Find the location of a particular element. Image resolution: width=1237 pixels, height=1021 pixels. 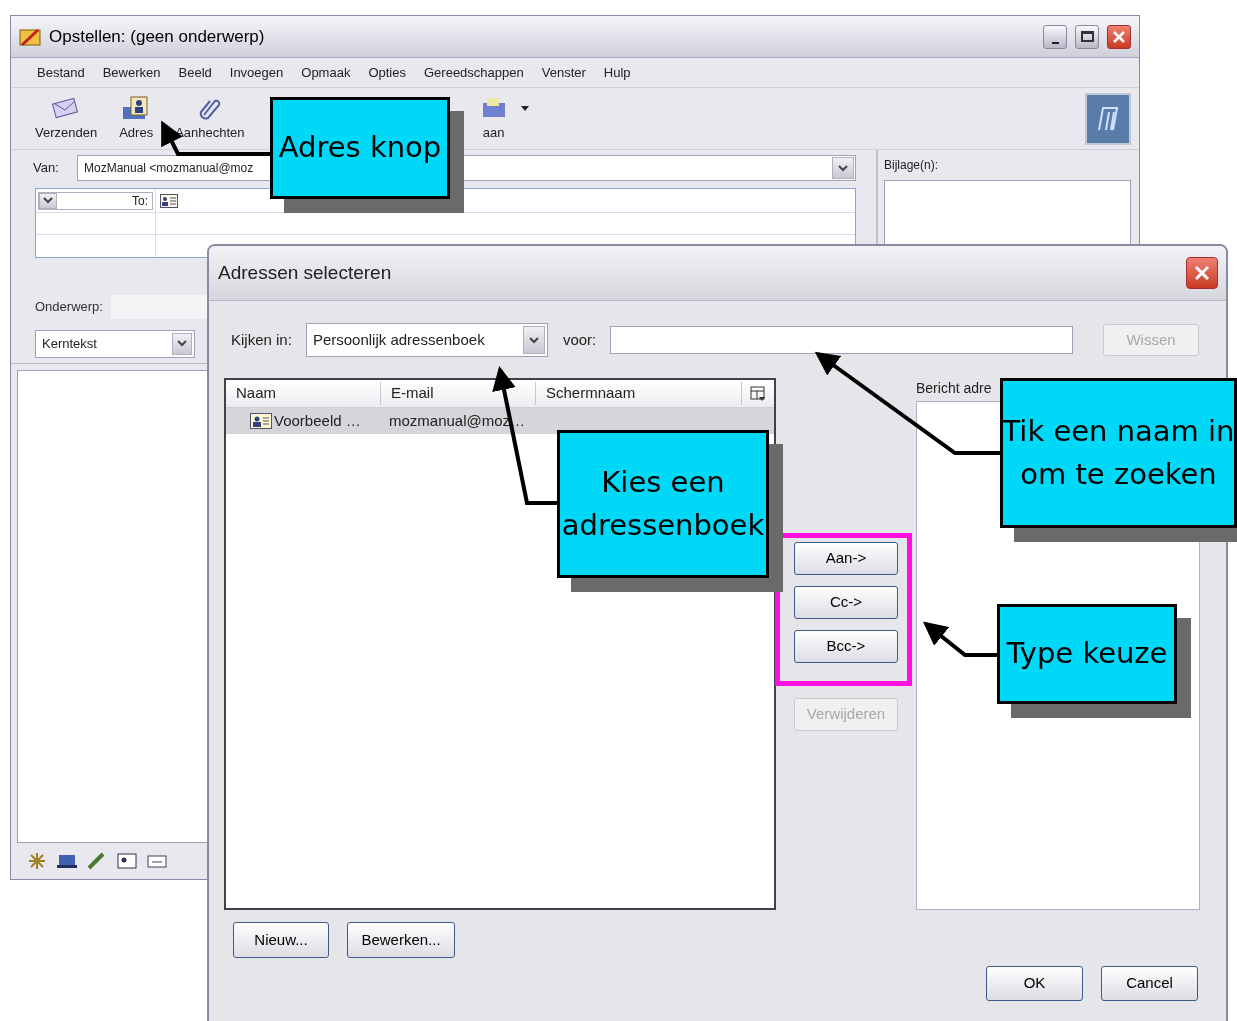

column-header: E-mail is located at coordinates (458, 393).